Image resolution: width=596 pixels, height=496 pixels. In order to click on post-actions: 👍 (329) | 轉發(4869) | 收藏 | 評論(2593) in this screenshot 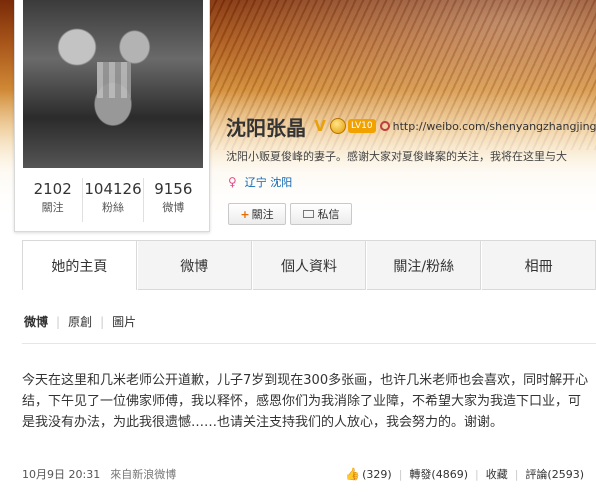, I will do `click(464, 474)`.